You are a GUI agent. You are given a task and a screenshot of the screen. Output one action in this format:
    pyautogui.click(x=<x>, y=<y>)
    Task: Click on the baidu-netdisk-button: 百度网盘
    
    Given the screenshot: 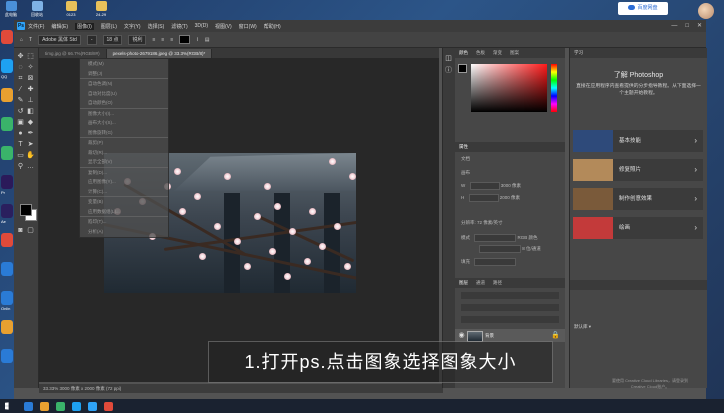 What is the action you would take?
    pyautogui.click(x=643, y=8)
    